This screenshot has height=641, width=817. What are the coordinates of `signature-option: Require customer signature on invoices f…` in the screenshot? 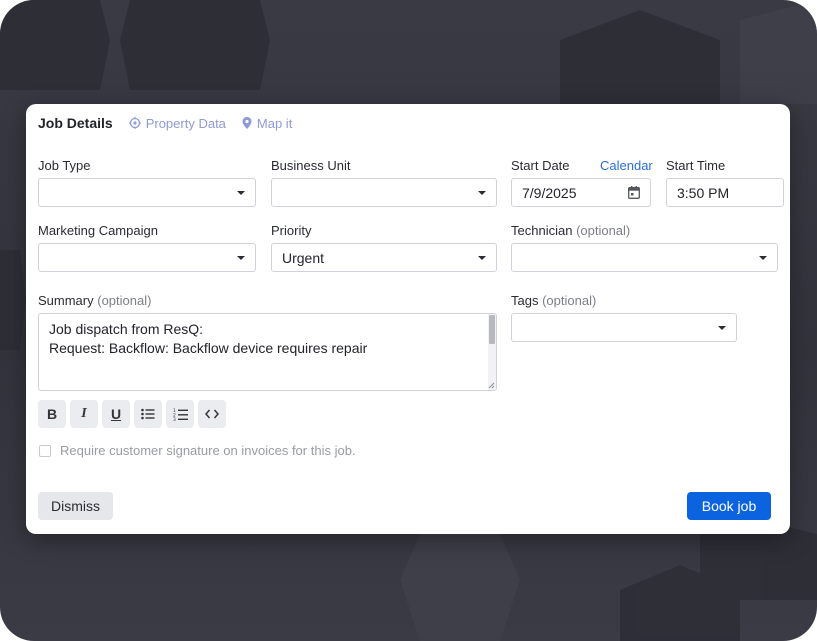 It's located at (197, 450).